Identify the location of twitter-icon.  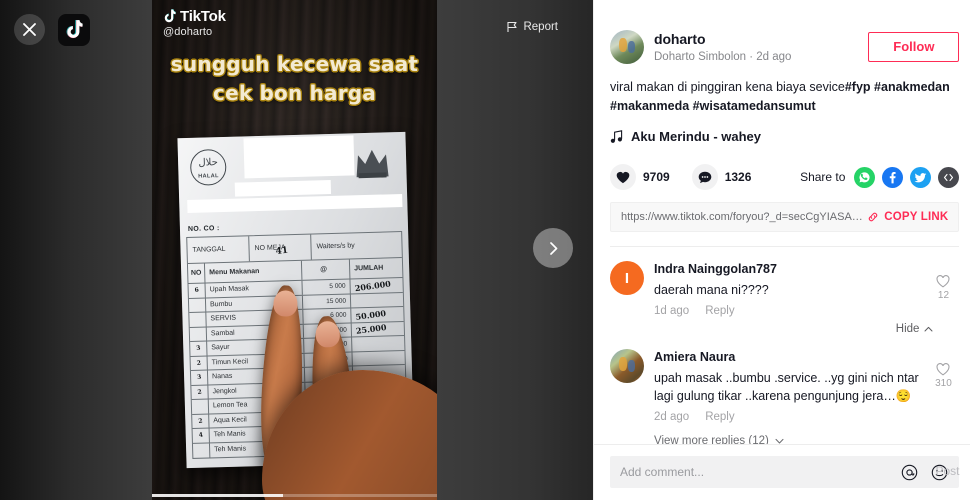
(921, 177).